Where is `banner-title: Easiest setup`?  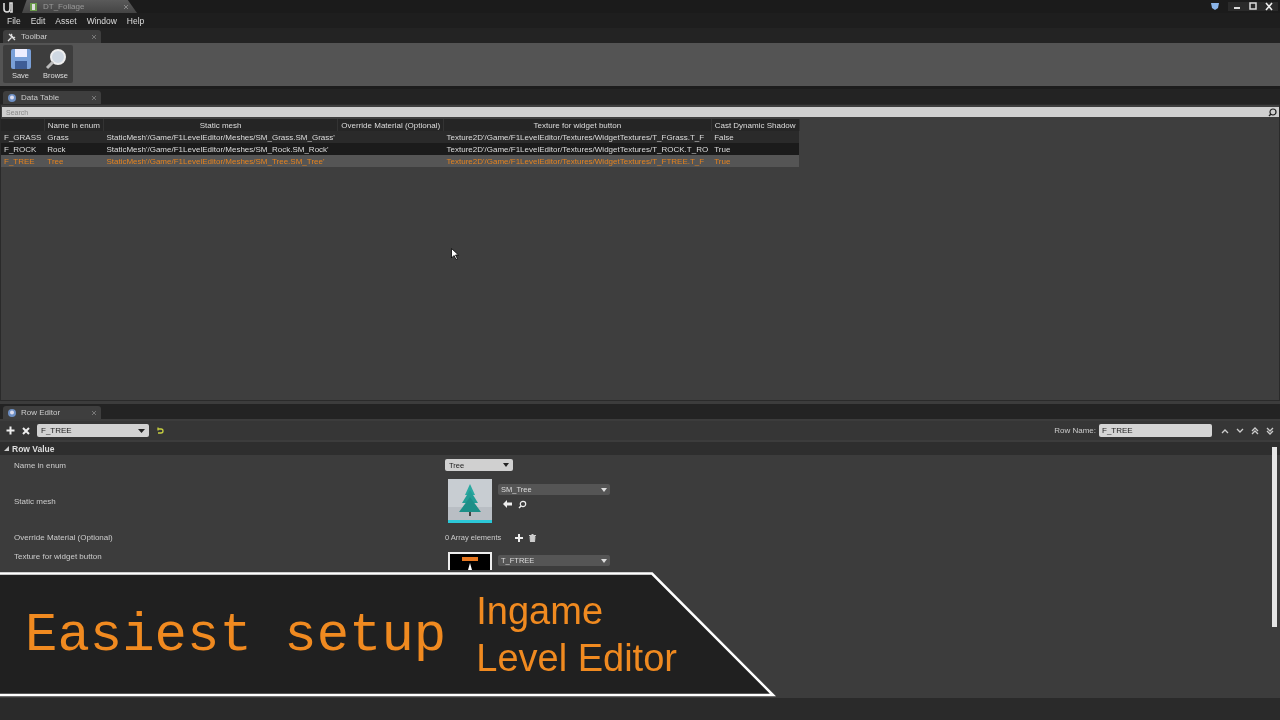
banner-title: Easiest setup is located at coordinates (236, 635).